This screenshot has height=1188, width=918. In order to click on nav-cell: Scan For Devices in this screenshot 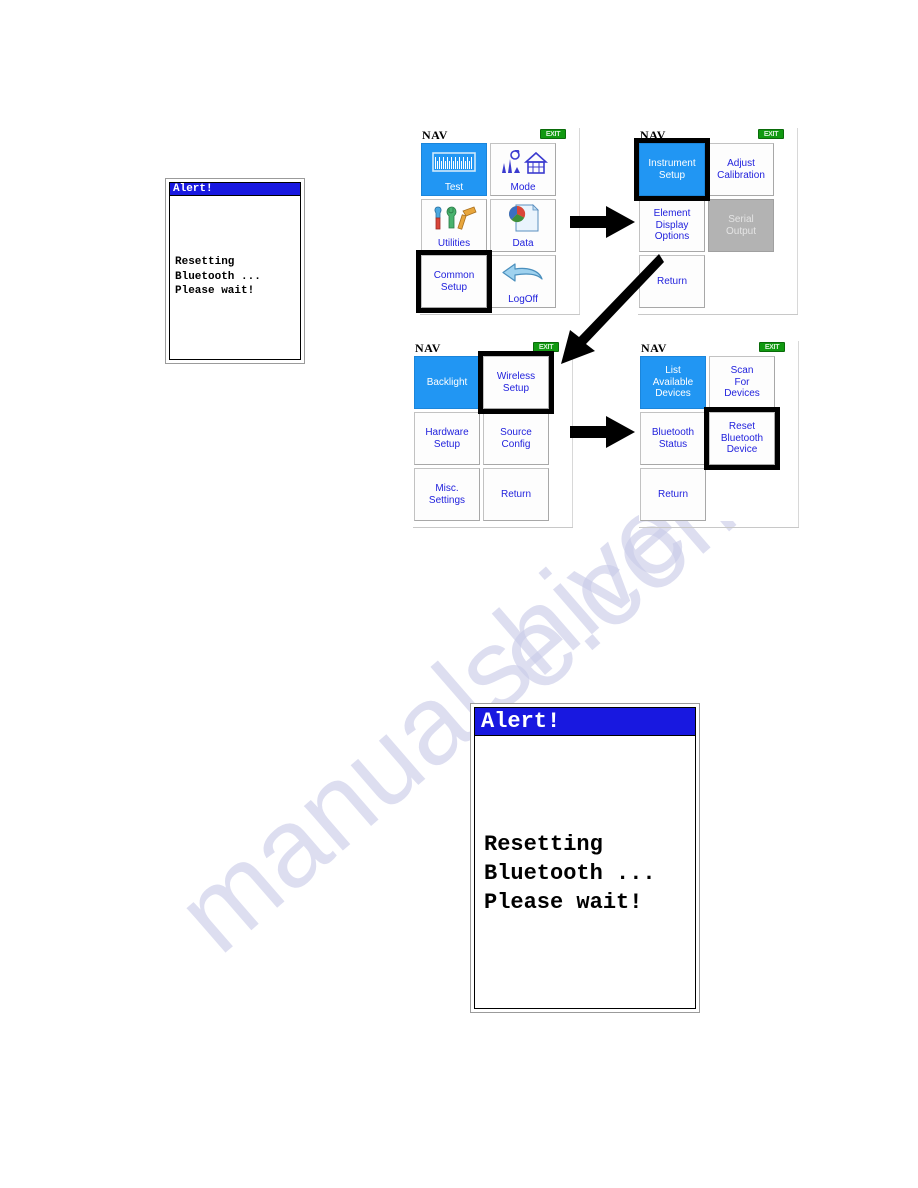, I will do `click(742, 382)`.